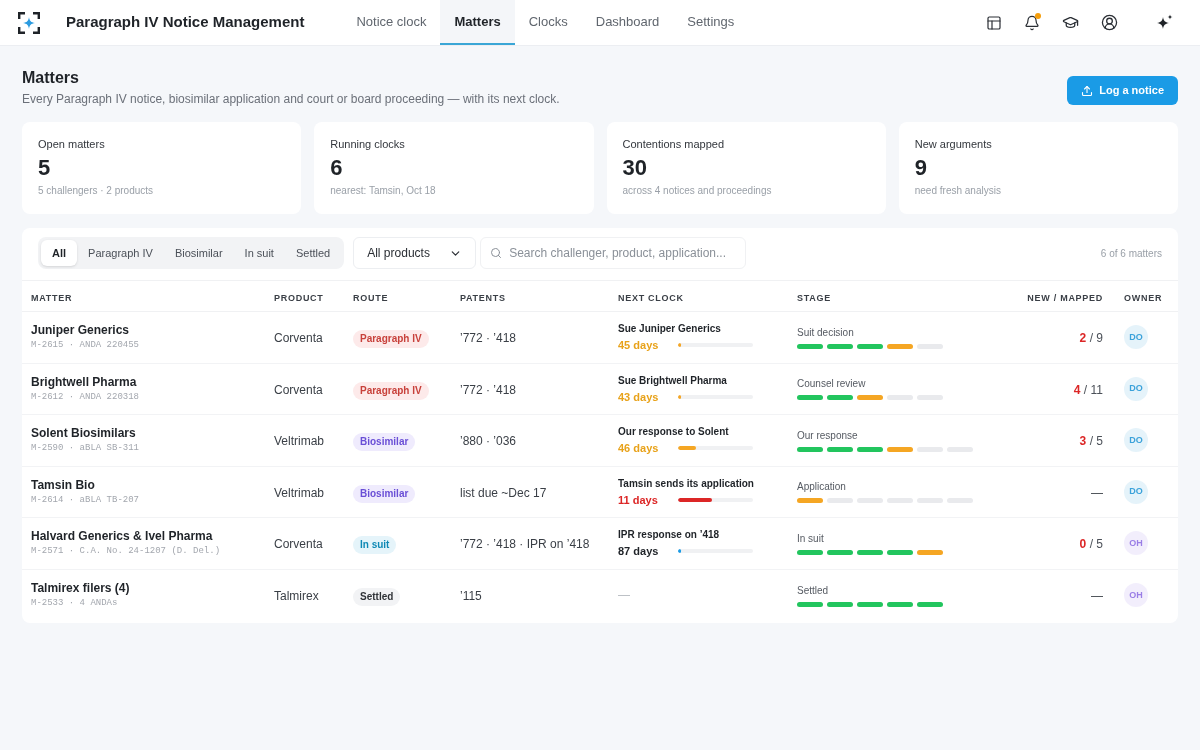  Describe the element at coordinates (391, 22) in the screenshot. I see `nav-tab: Notice clock` at that location.